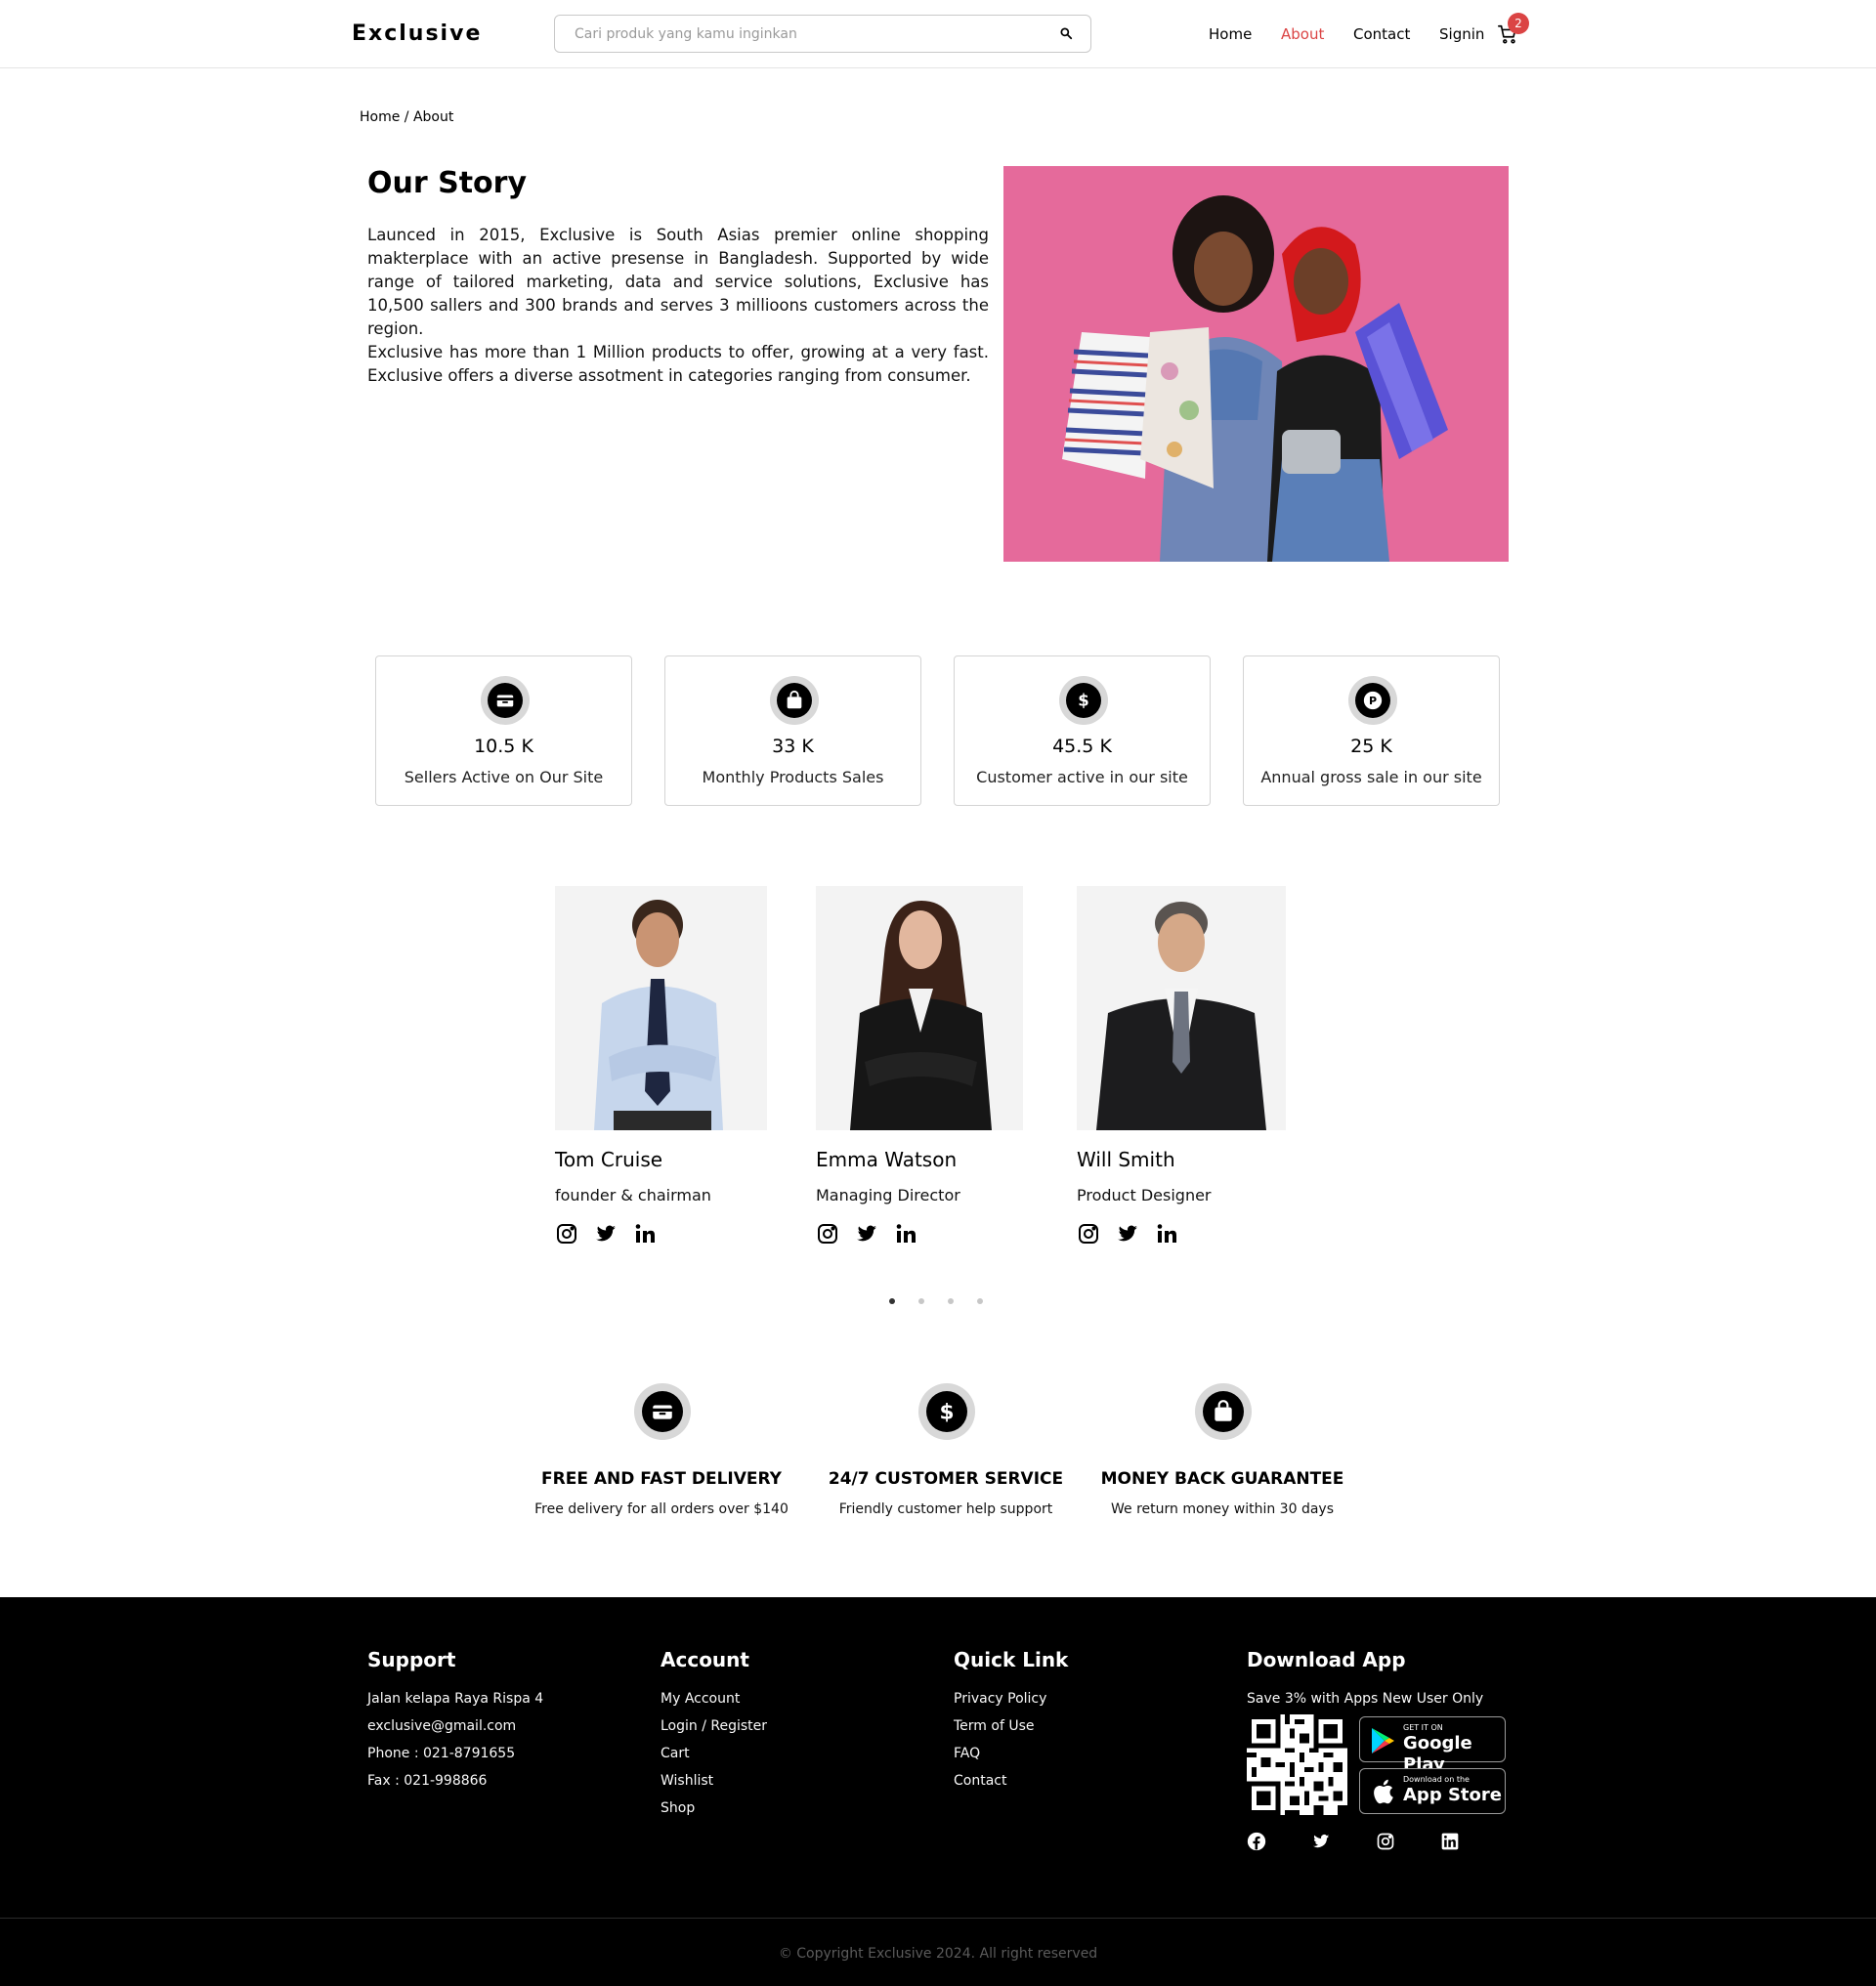 The height and width of the screenshot is (1986, 1876). I want to click on page-title: Our Story, so click(447, 183).